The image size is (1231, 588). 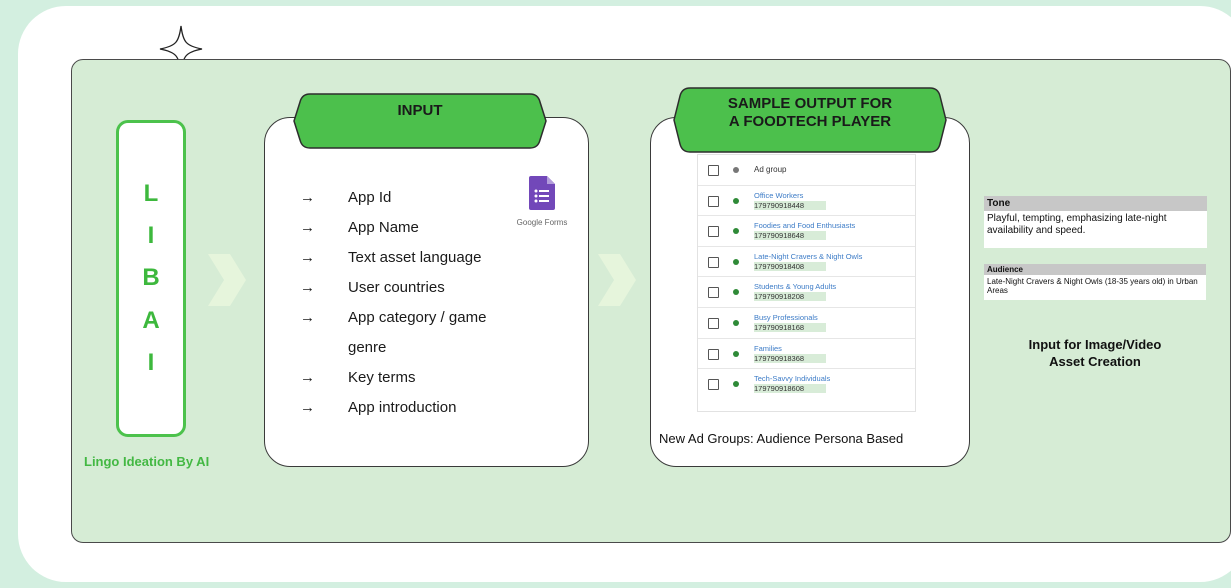 What do you see at coordinates (420, 110) in the screenshot?
I see `input-title: INPUT` at bounding box center [420, 110].